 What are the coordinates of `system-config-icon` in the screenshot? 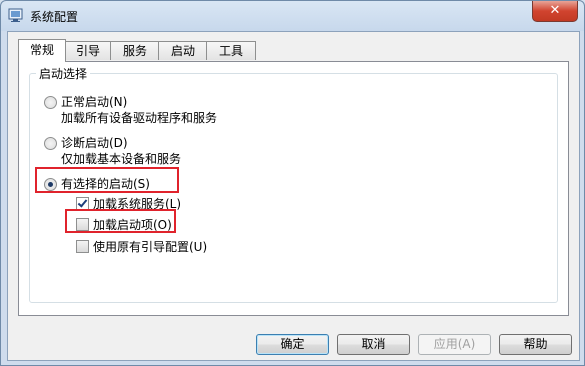 It's located at (16, 15).